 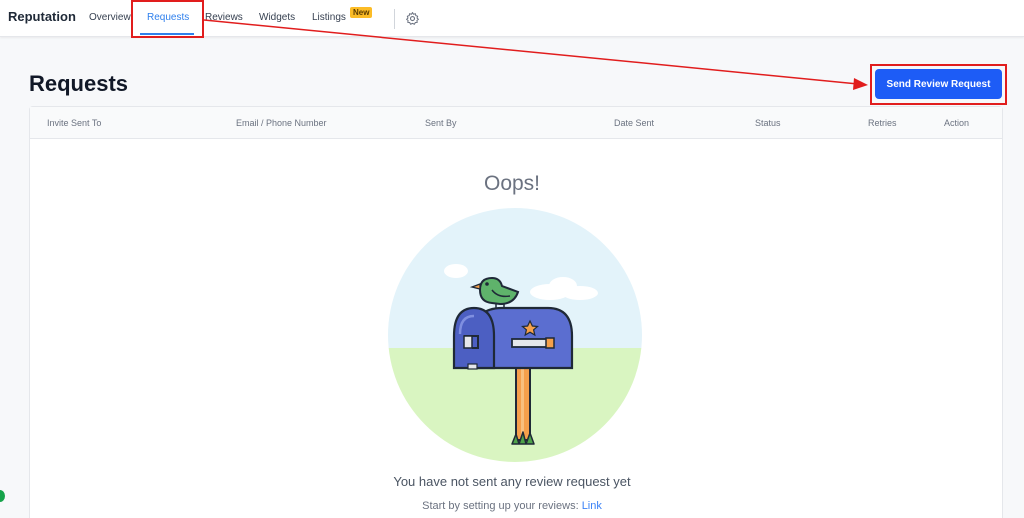 I want to click on tab-listings: Listings, so click(x=329, y=17).